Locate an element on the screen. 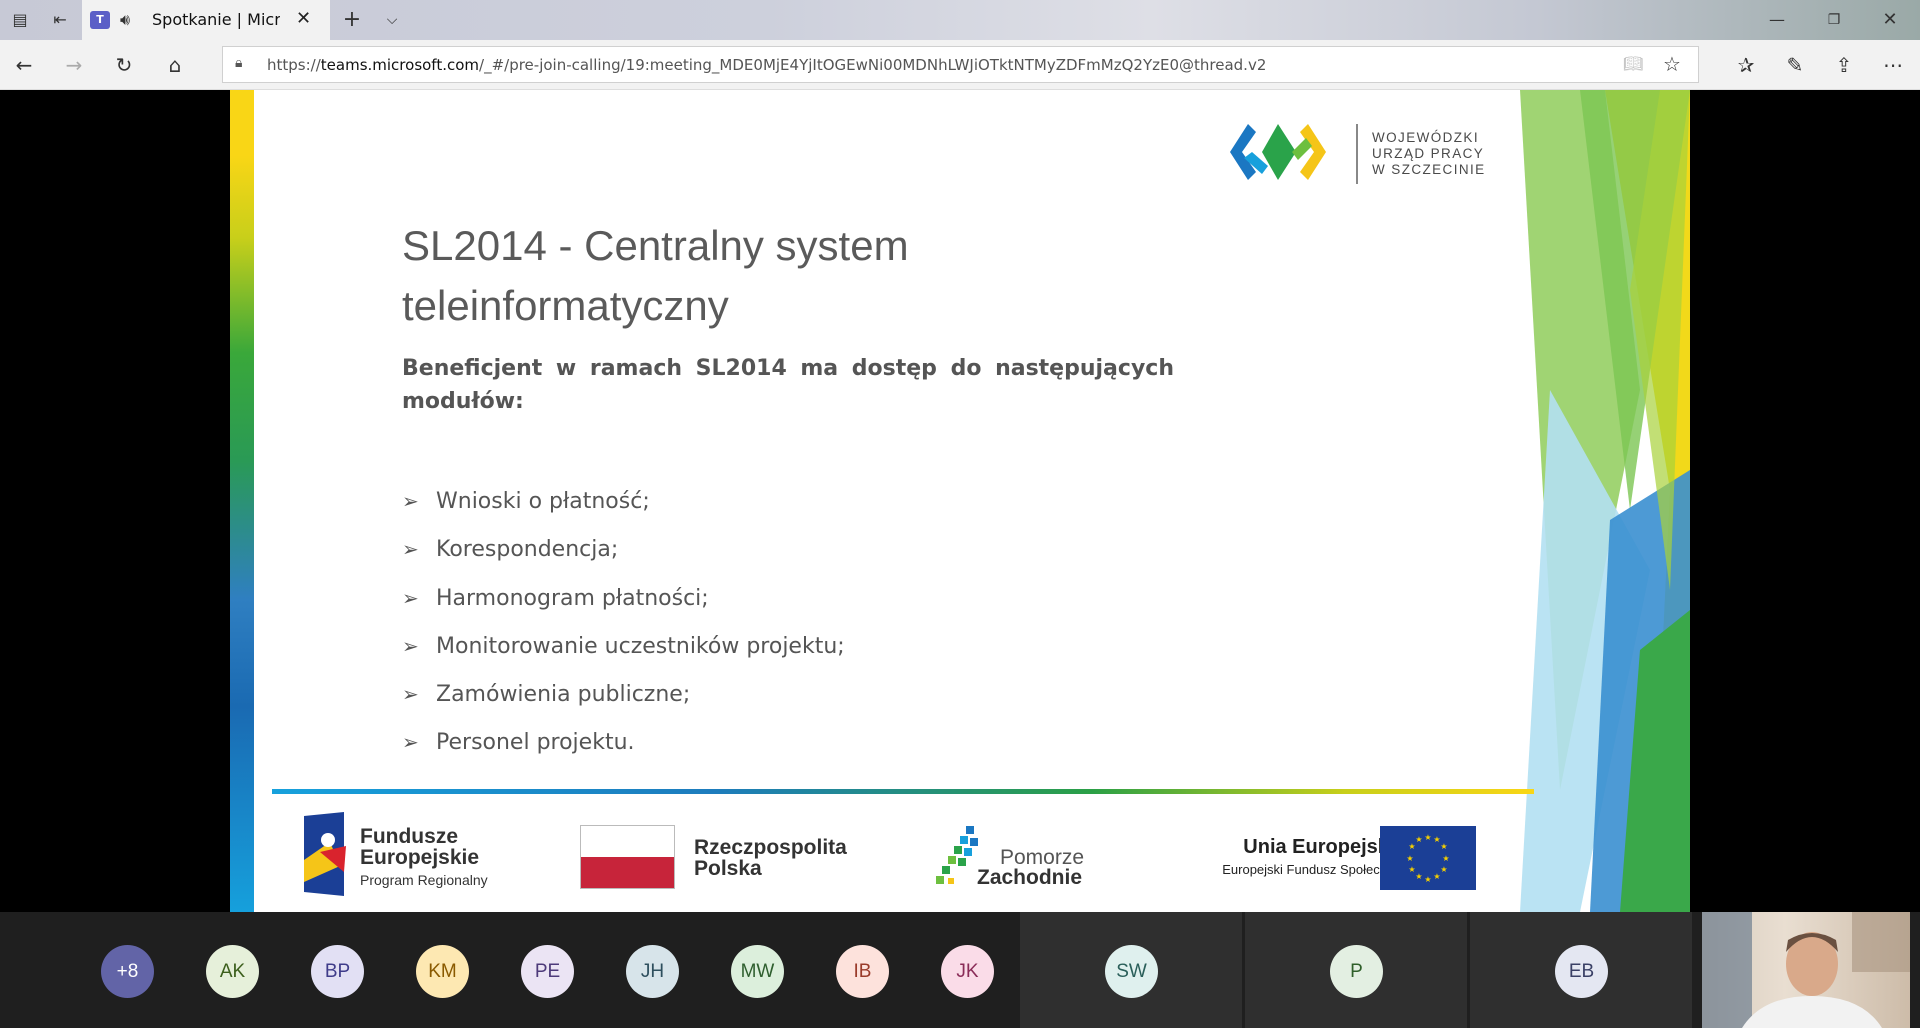  list-item: ➢ Wnioski o płatność; is located at coordinates (623, 501).